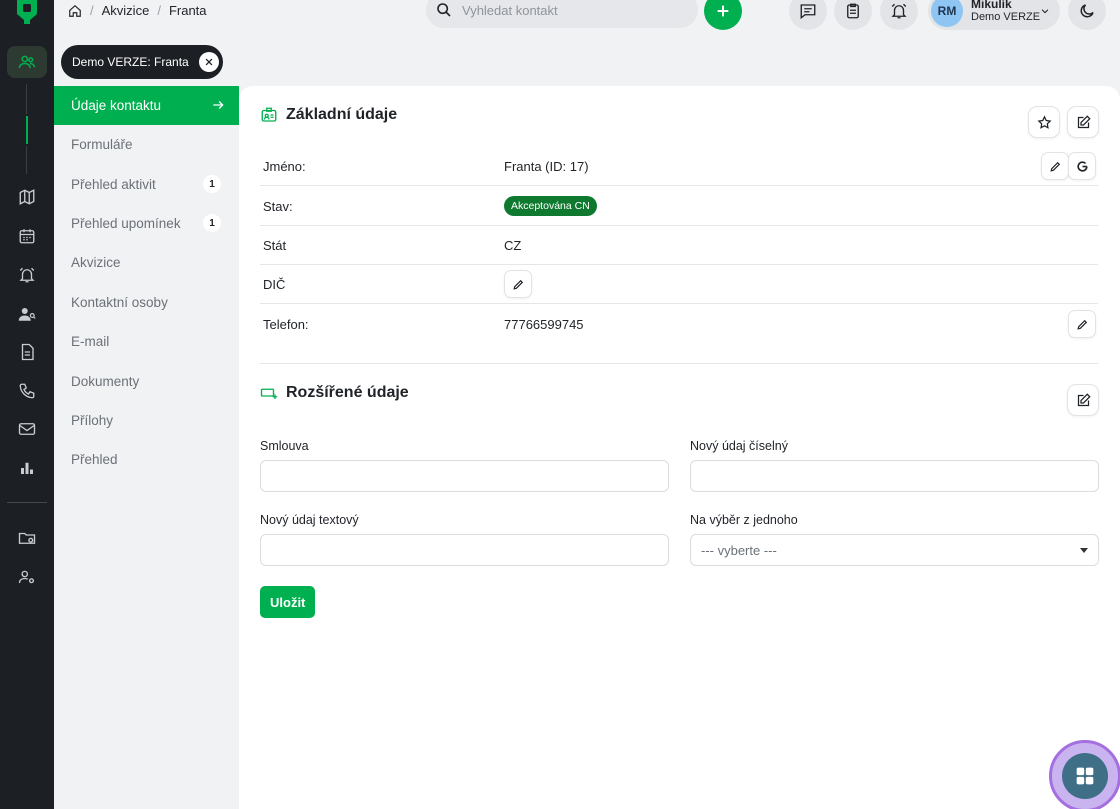 The height and width of the screenshot is (809, 1120). I want to click on subnav-item-kontaktni-osoby: Kontaktní osoby, so click(146, 302).